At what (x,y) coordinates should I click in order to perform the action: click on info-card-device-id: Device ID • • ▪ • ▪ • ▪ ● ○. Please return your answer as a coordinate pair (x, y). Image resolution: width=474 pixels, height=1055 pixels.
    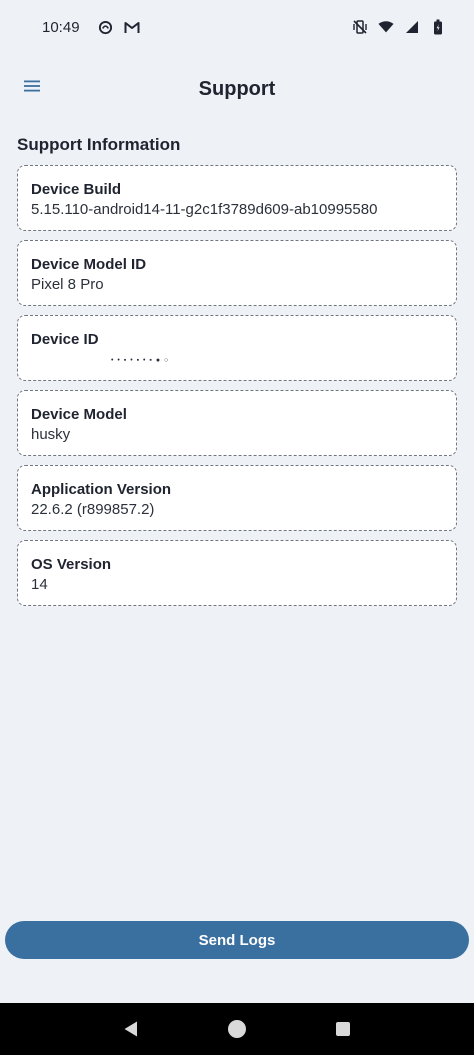
    Looking at the image, I should click on (237, 348).